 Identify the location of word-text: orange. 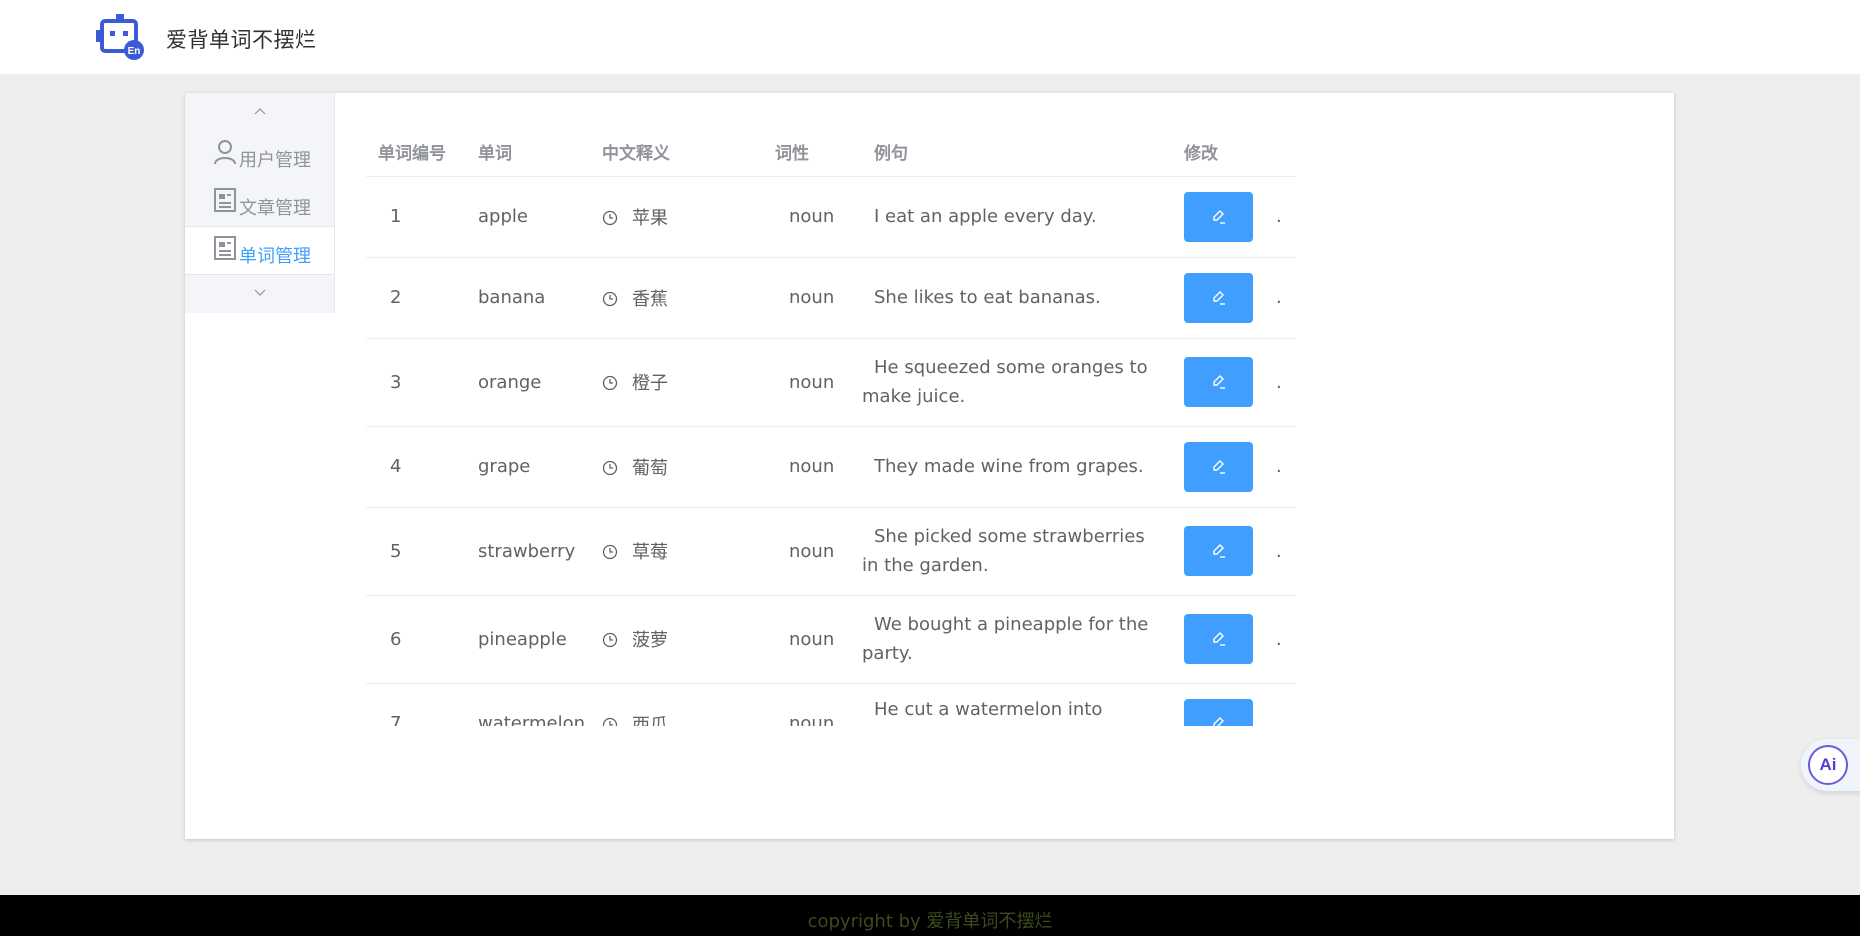
(528, 382).